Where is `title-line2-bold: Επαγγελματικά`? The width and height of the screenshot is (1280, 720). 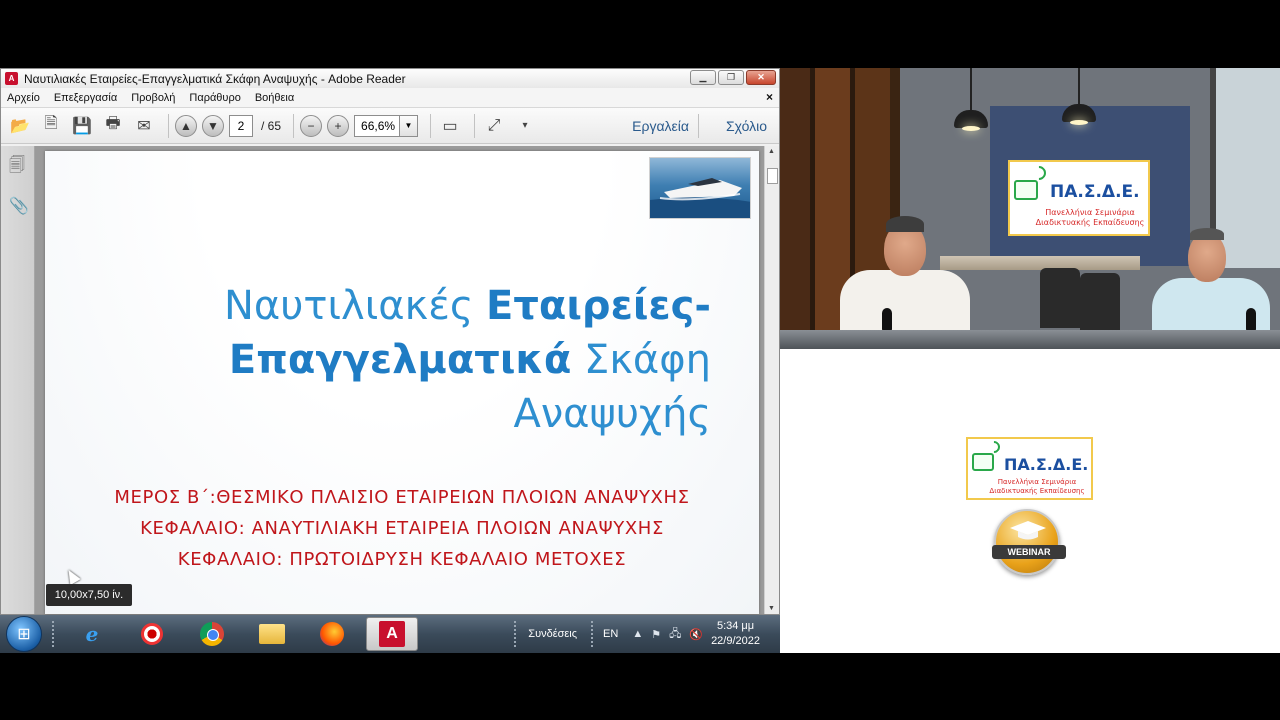 title-line2-bold: Επαγγελματικά is located at coordinates (400, 360).